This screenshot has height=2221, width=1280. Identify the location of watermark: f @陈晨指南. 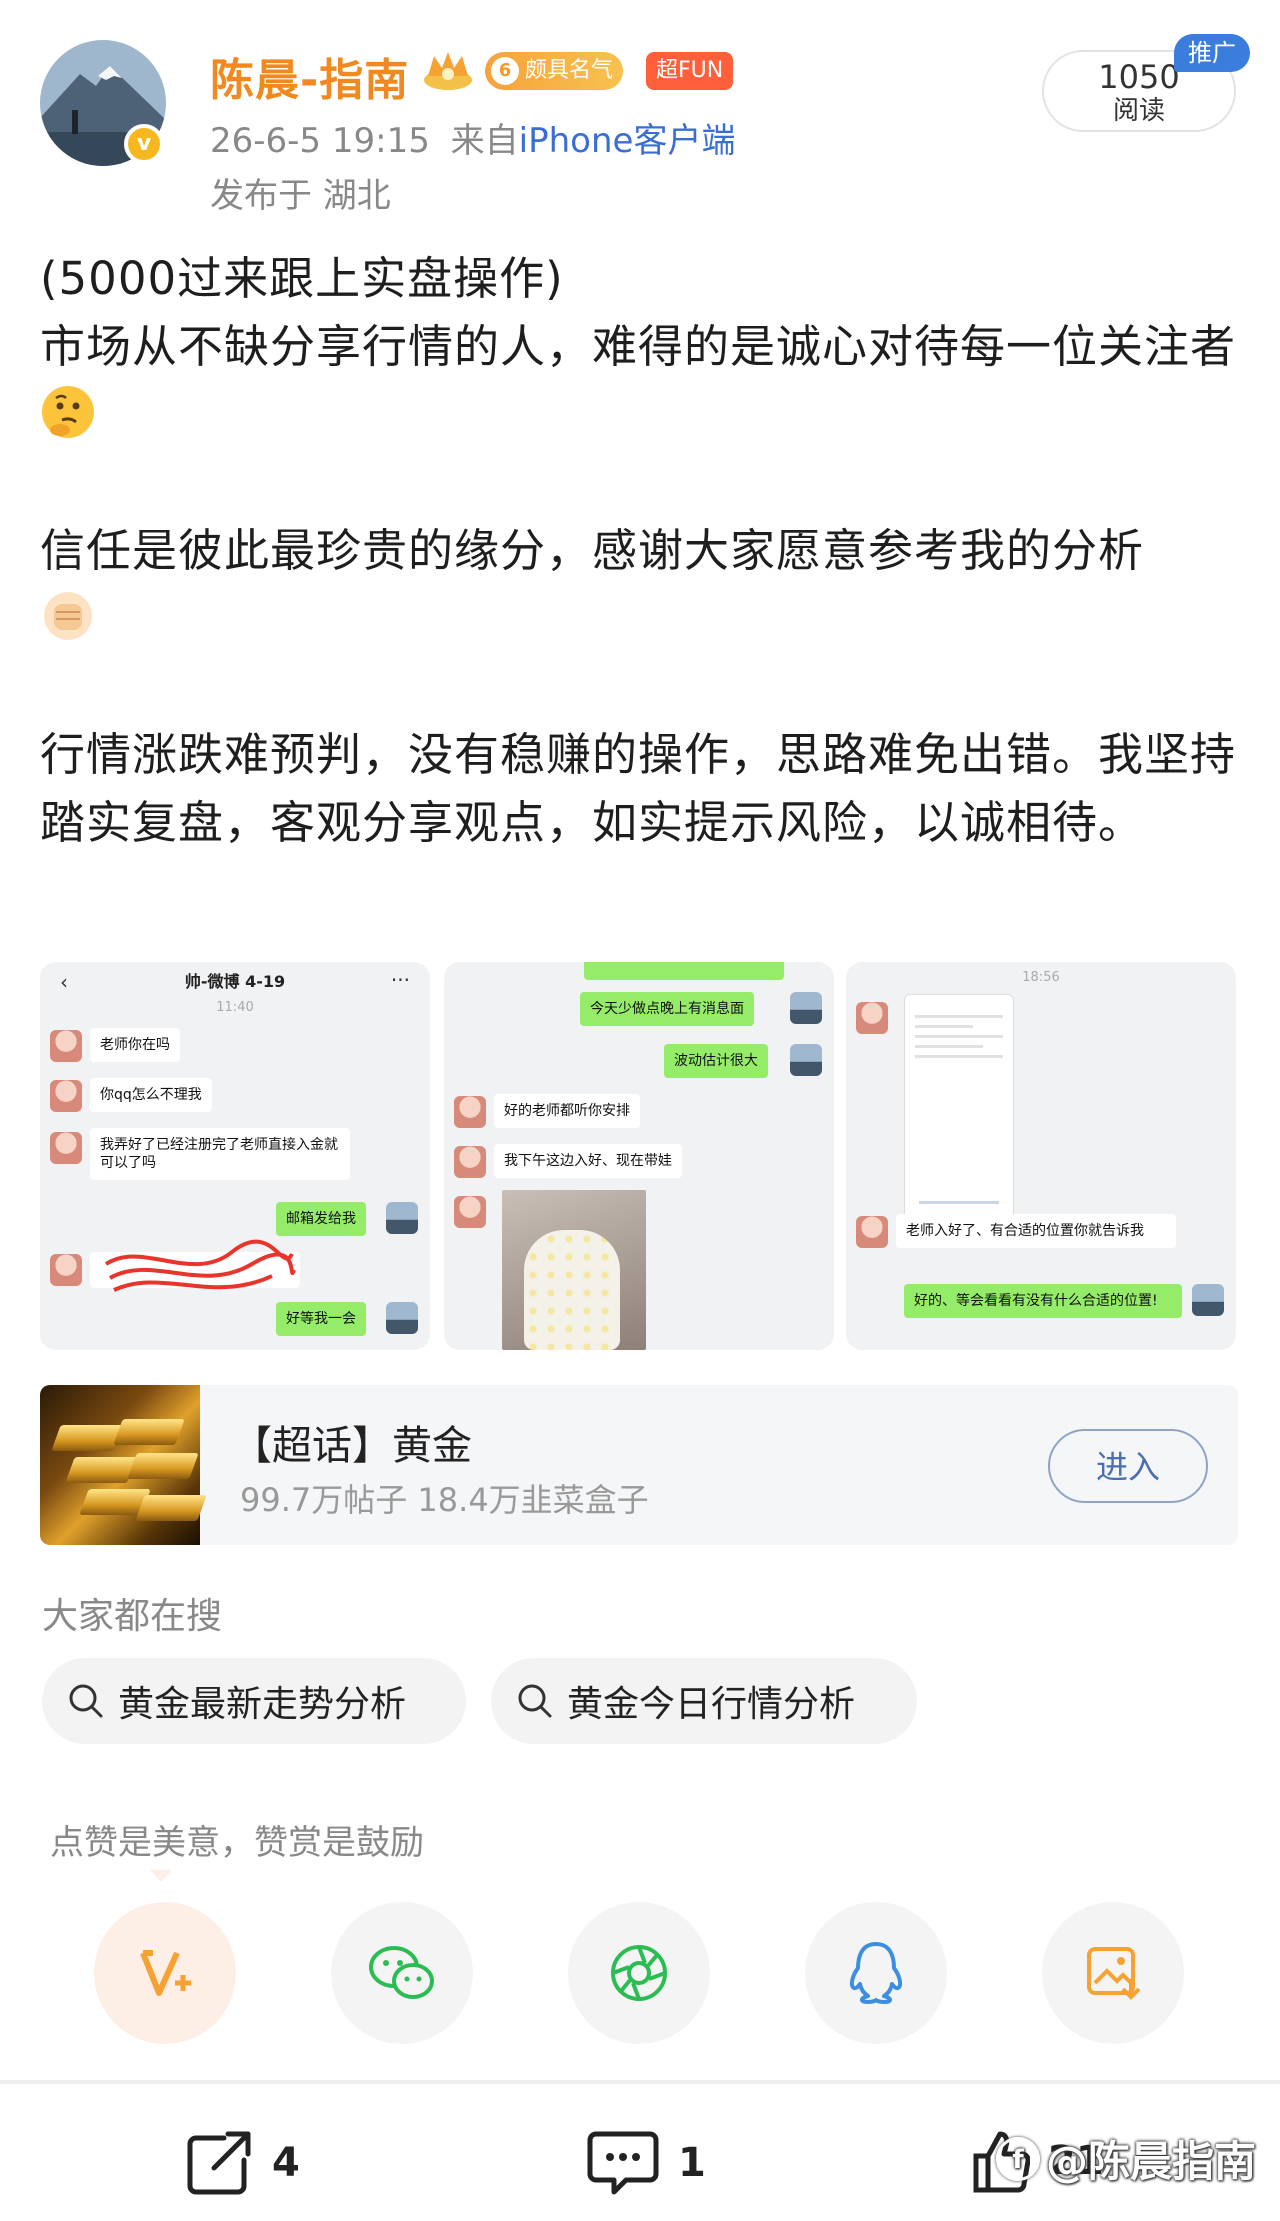
(1126, 2158).